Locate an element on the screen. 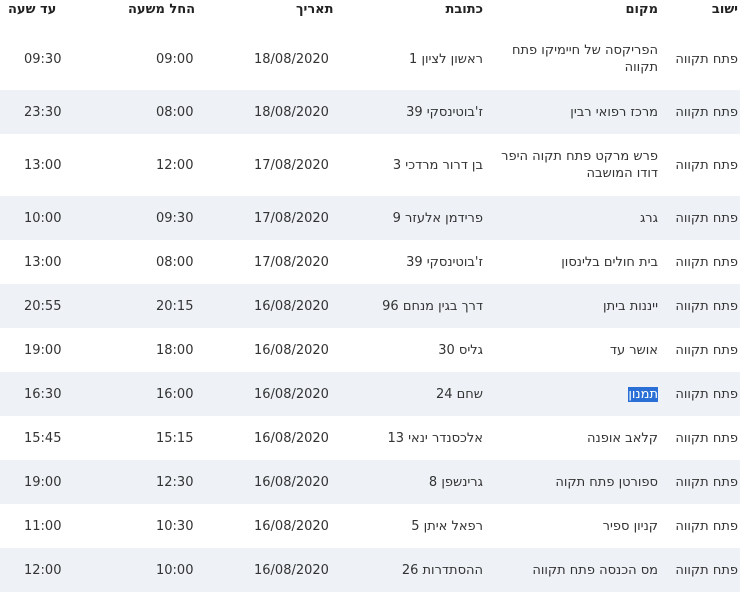  cell-start-time: 18:00 is located at coordinates (175, 350).